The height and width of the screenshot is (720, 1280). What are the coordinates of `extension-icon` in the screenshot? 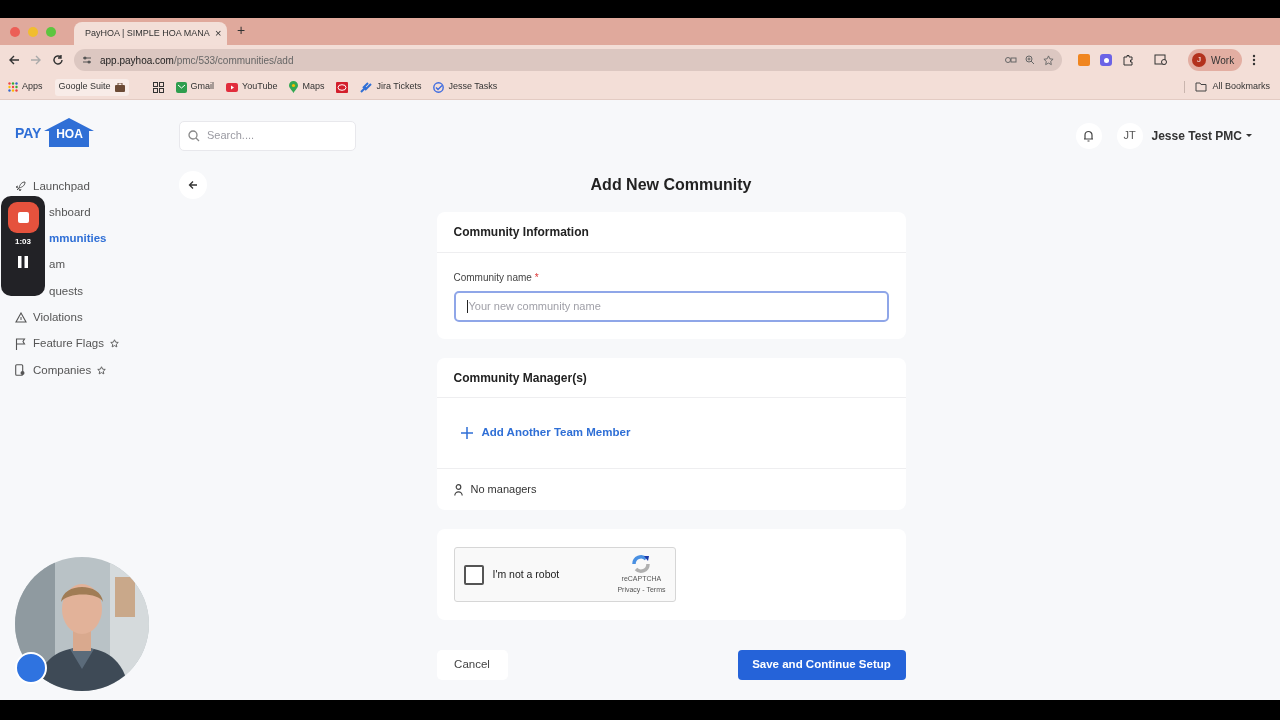 It's located at (1106, 60).